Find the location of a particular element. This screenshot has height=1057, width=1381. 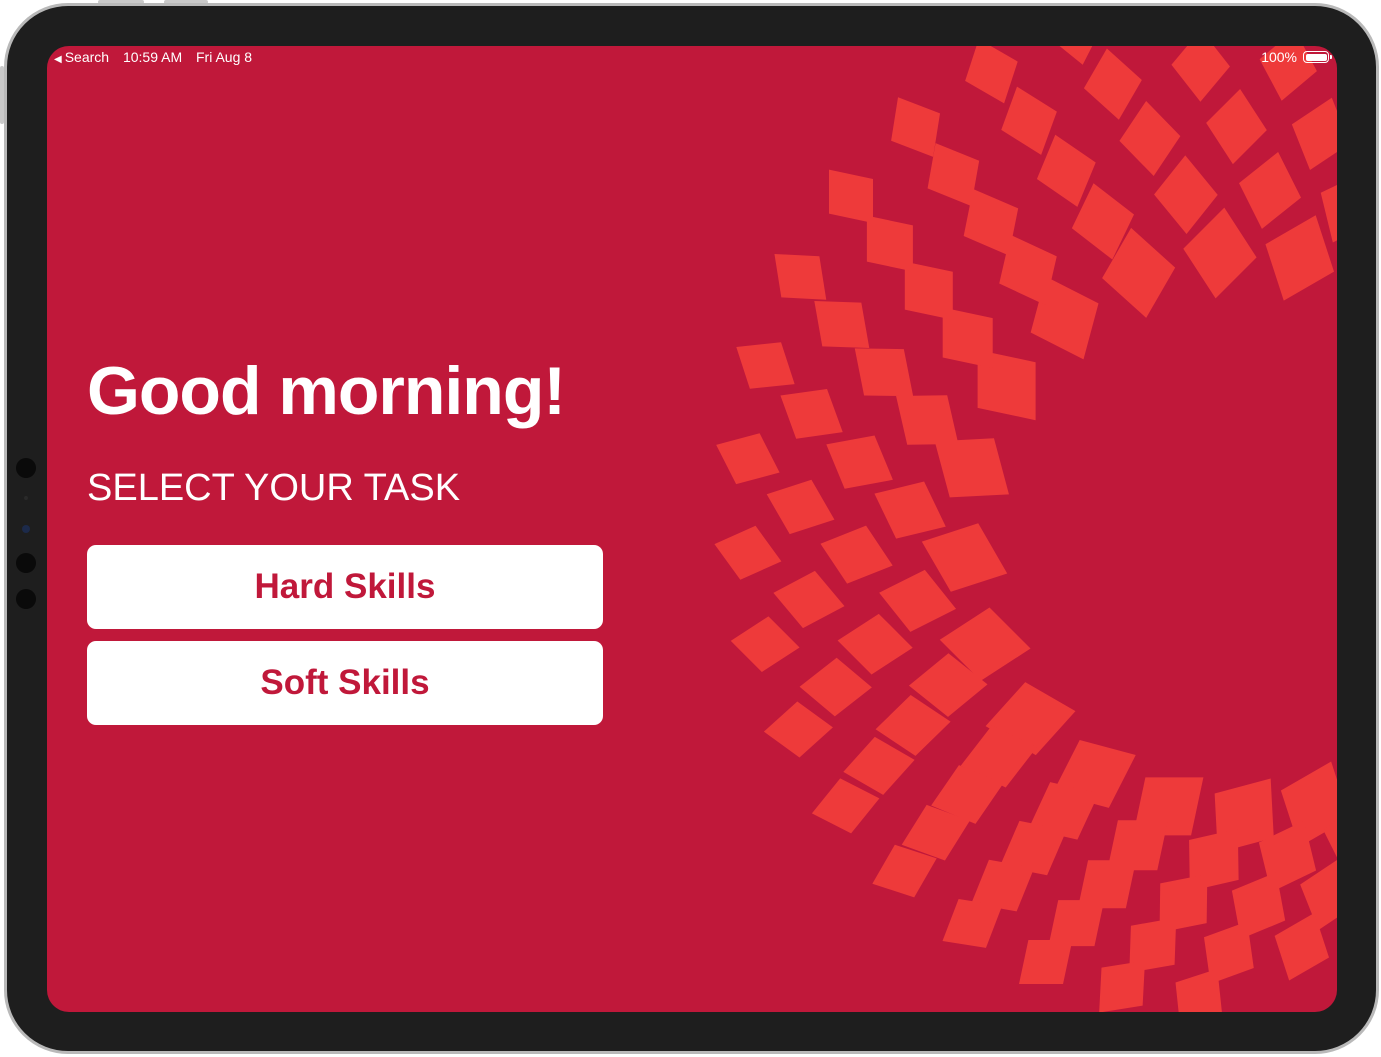

status-bar: ◀ Search 10:59 AM Fri Aug 8 100% is located at coordinates (692, 57).